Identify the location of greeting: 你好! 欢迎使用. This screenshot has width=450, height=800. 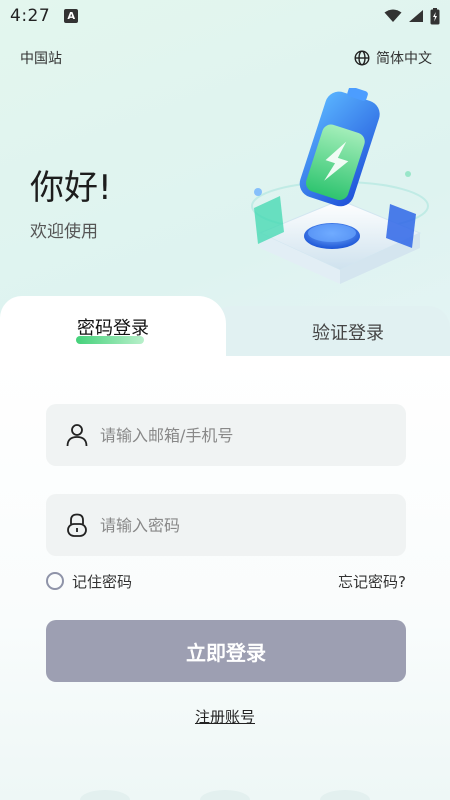
(71, 201).